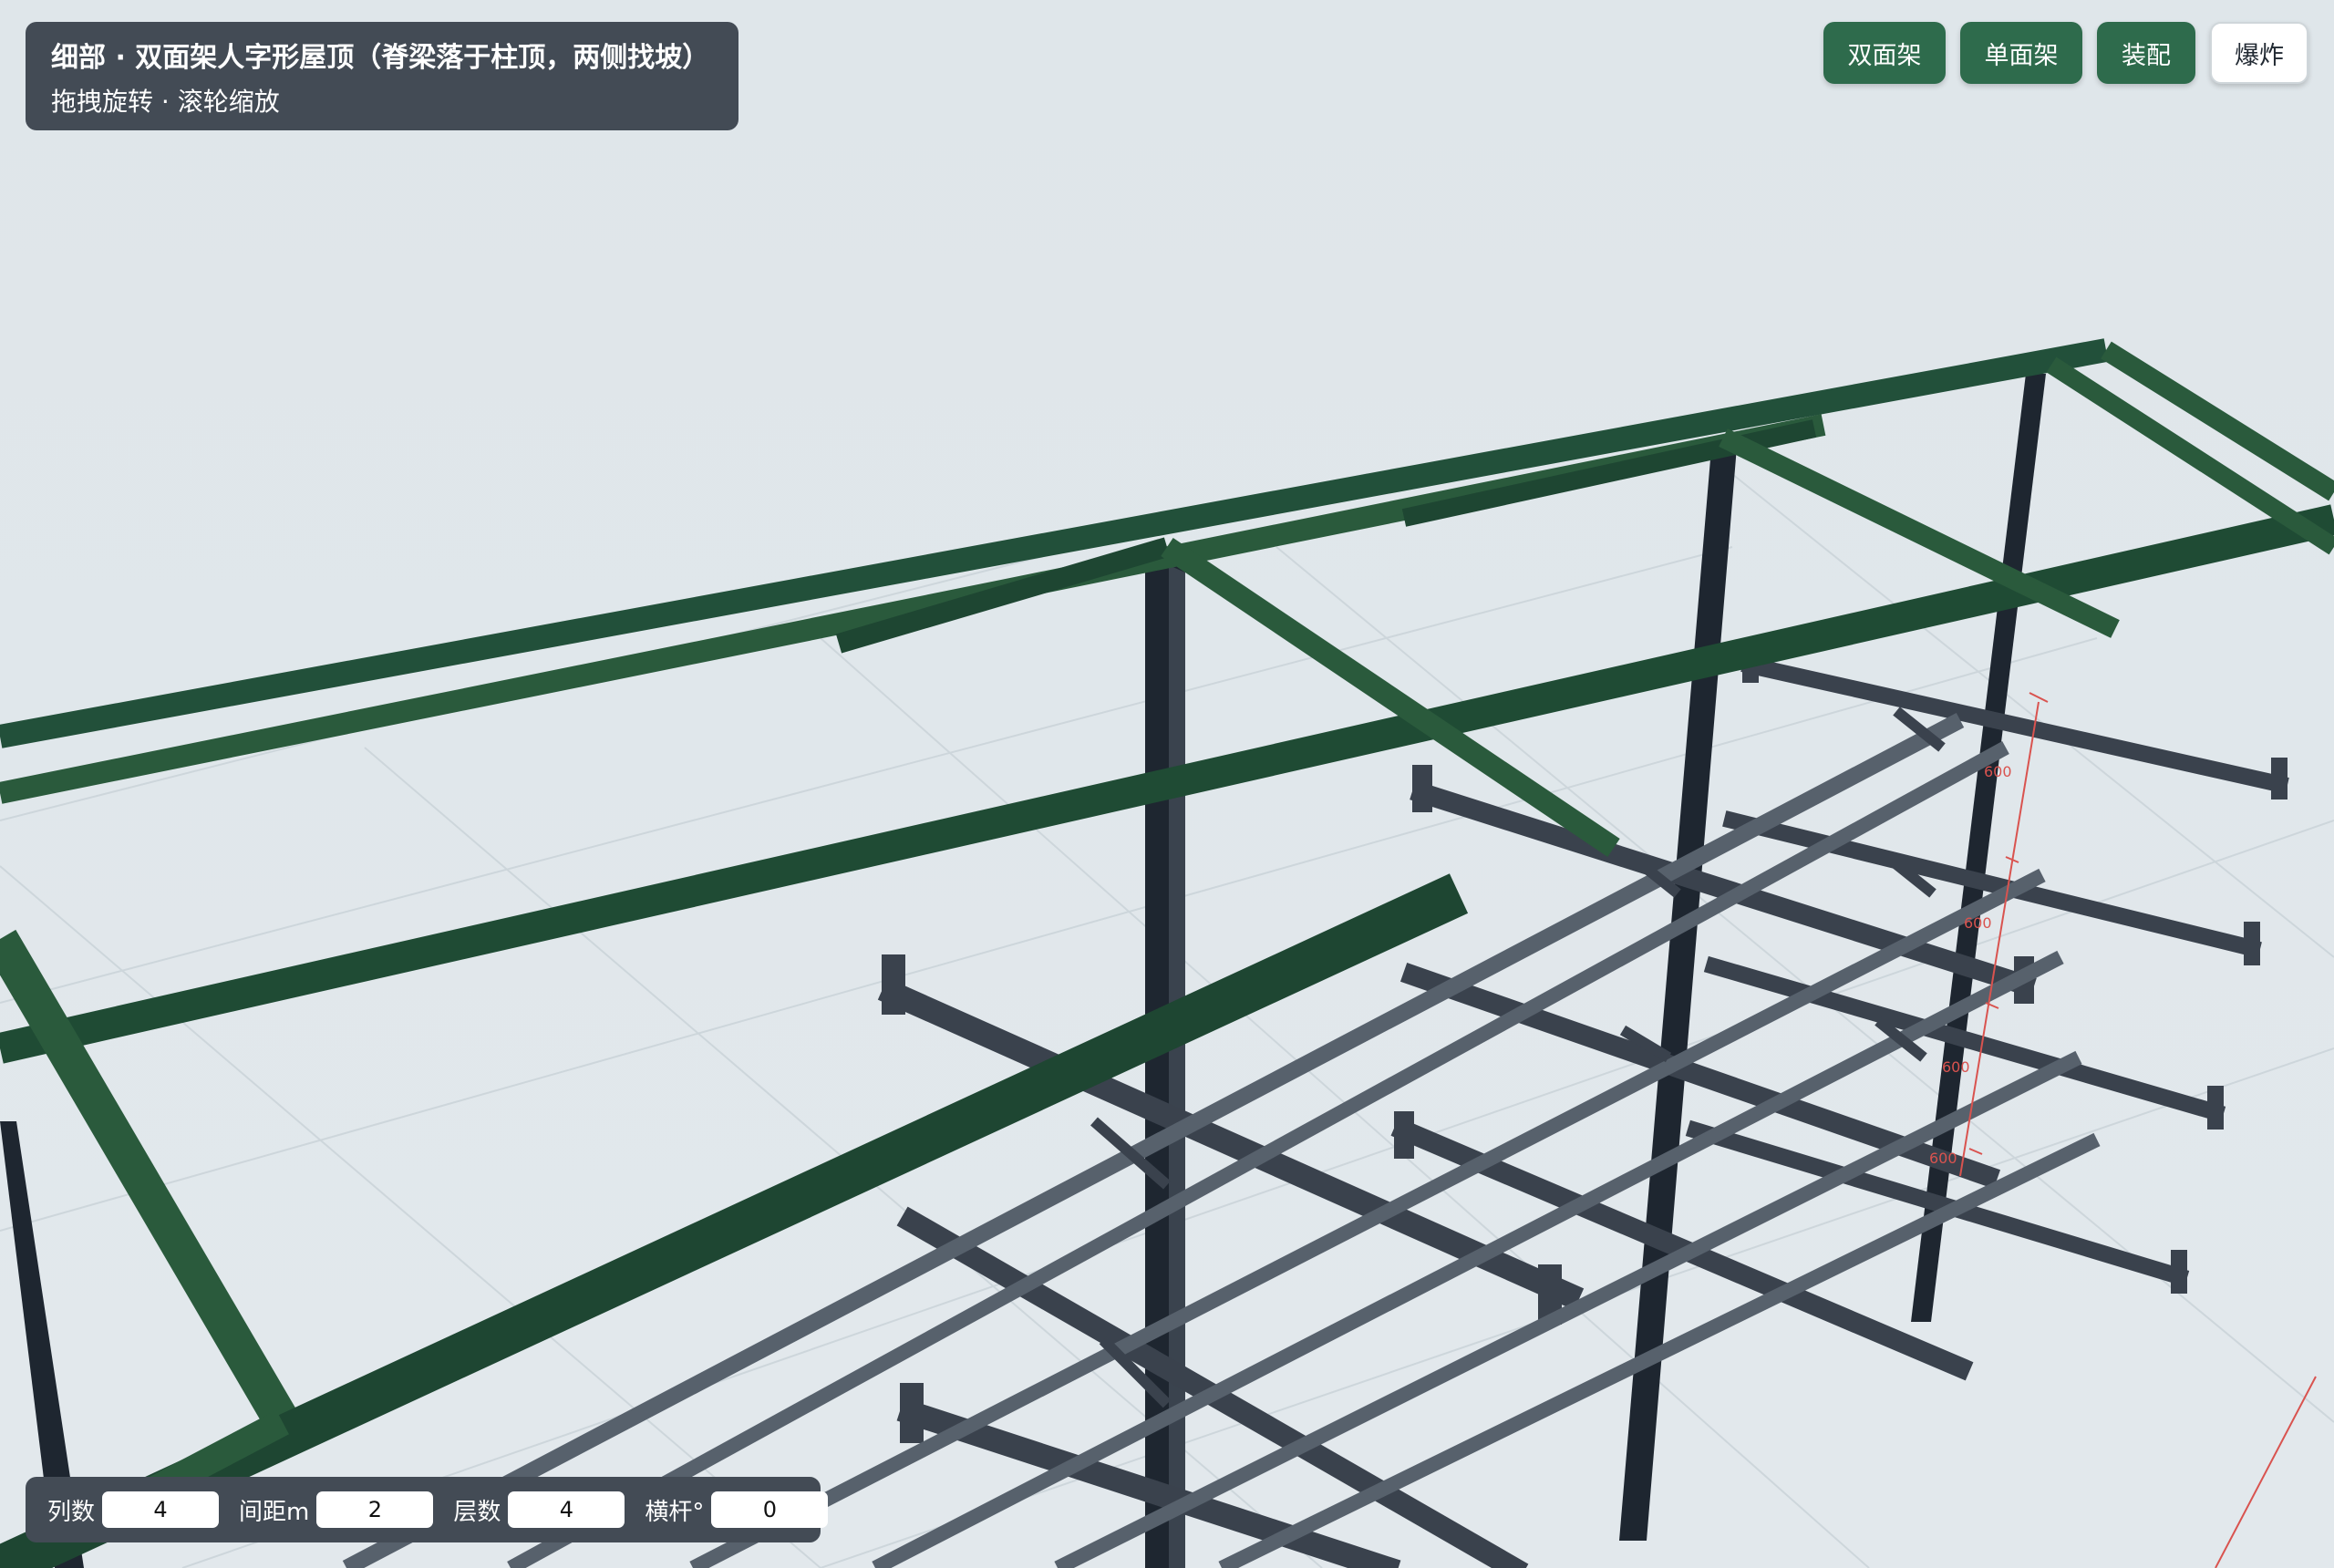 The height and width of the screenshot is (1568, 2334). Describe the element at coordinates (1885, 53) in the screenshot. I see `double-rack-button: 双面架` at that location.